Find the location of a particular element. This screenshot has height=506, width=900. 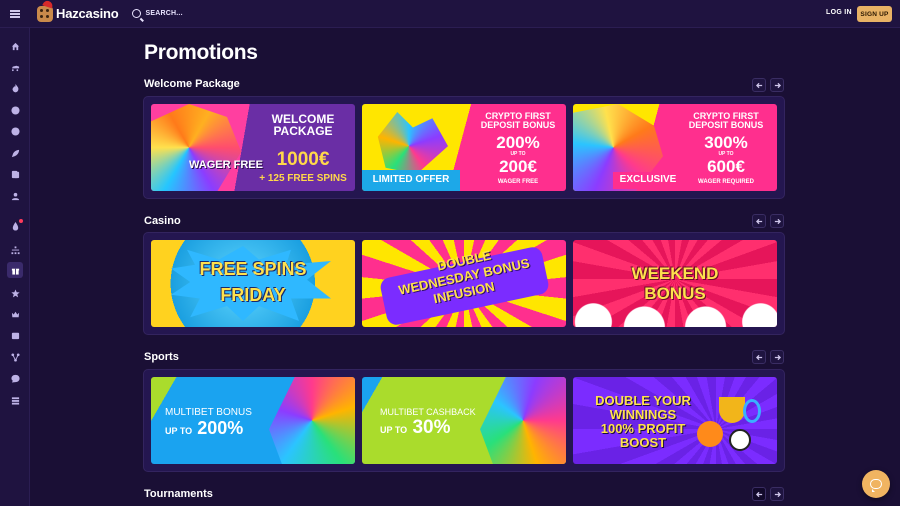

card-text: BOOST is located at coordinates (643, 442).